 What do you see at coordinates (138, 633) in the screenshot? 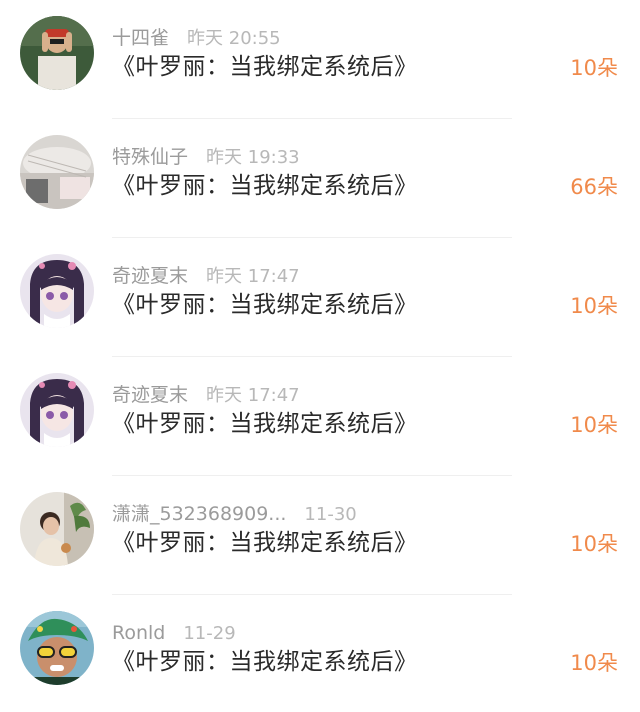
I see `user-name: Ronld` at bounding box center [138, 633].